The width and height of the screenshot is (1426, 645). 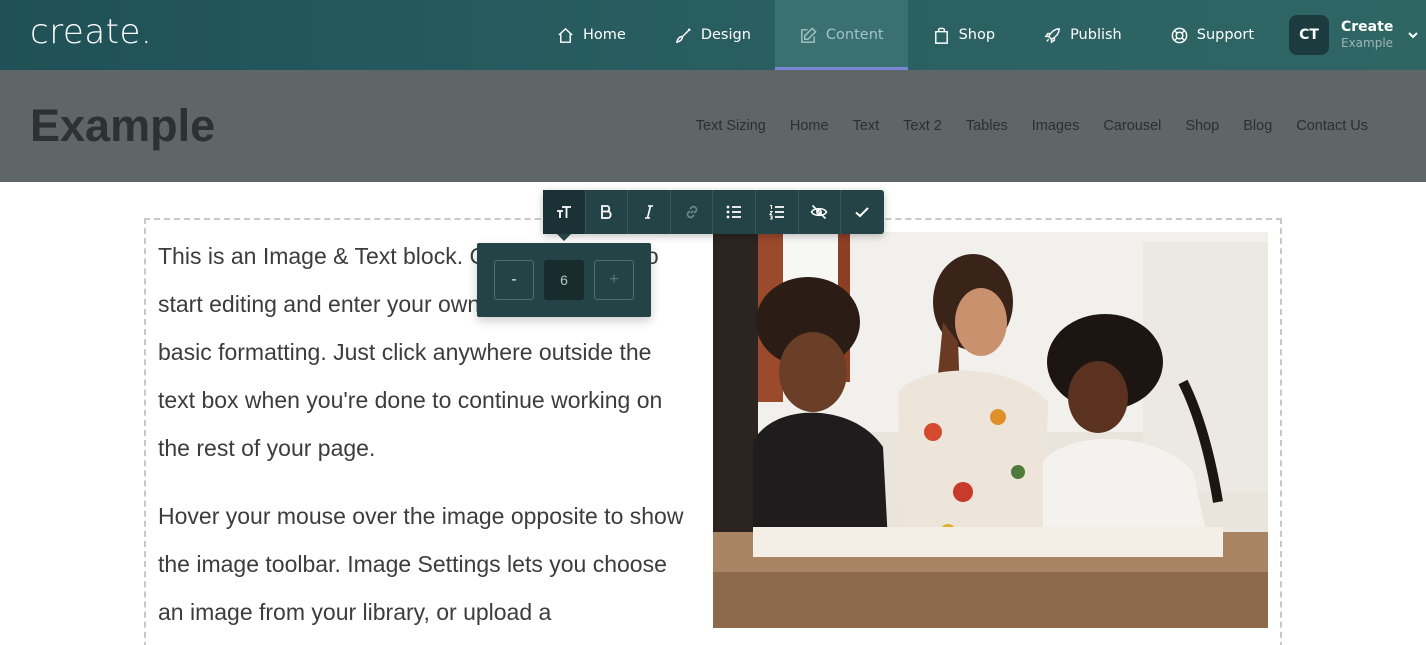 I want to click on home-icon, so click(x=565, y=35).